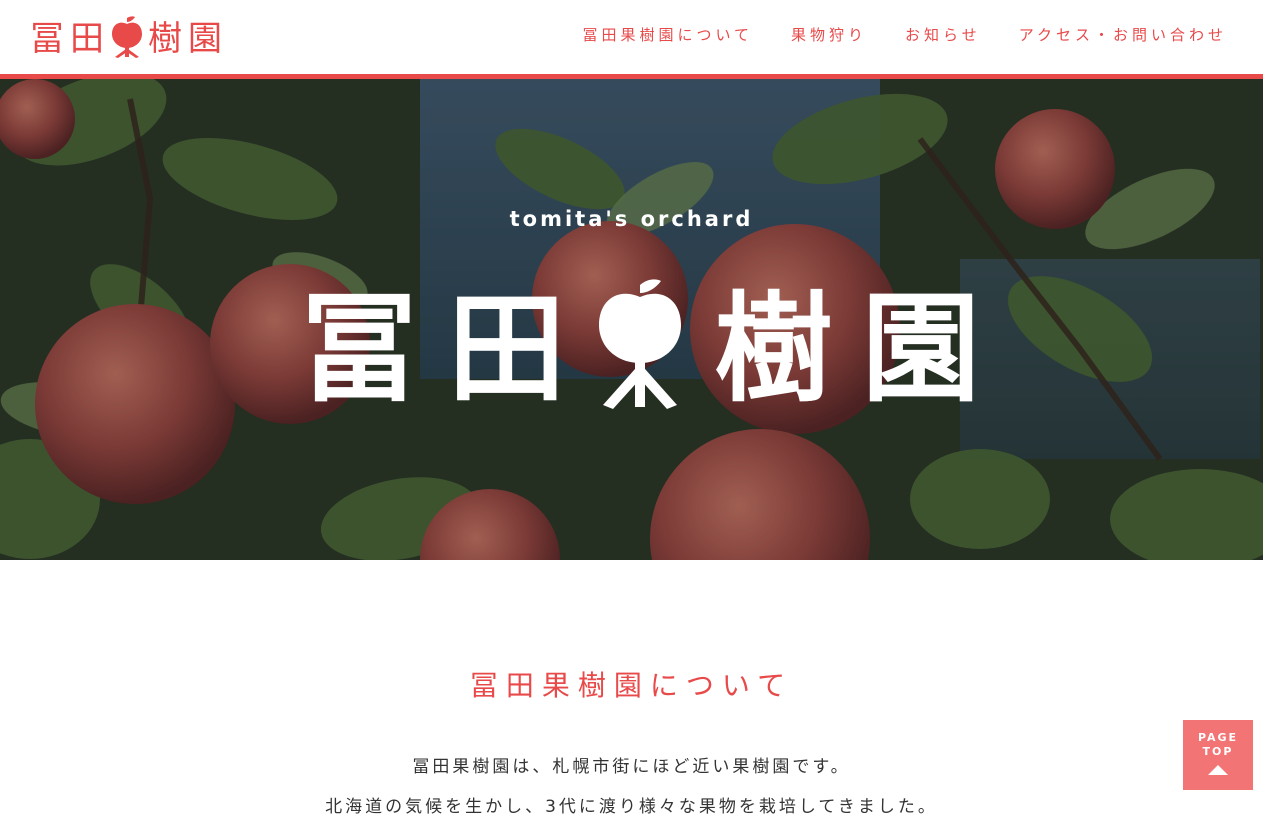  Describe the element at coordinates (920, 349) in the screenshot. I see `hero-title-char: 園` at that location.